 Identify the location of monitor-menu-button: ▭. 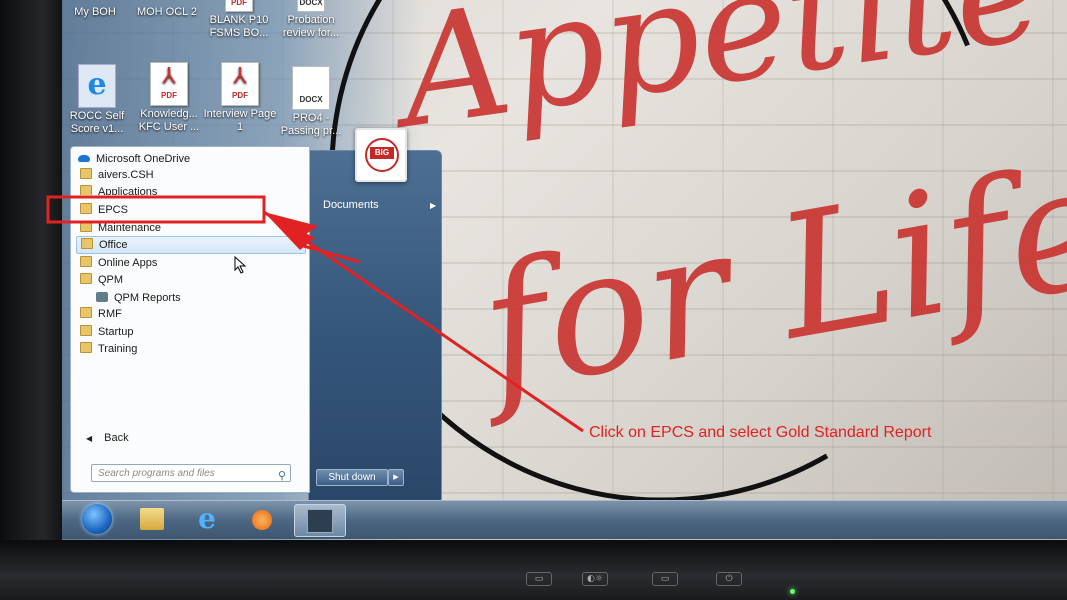
(539, 579).